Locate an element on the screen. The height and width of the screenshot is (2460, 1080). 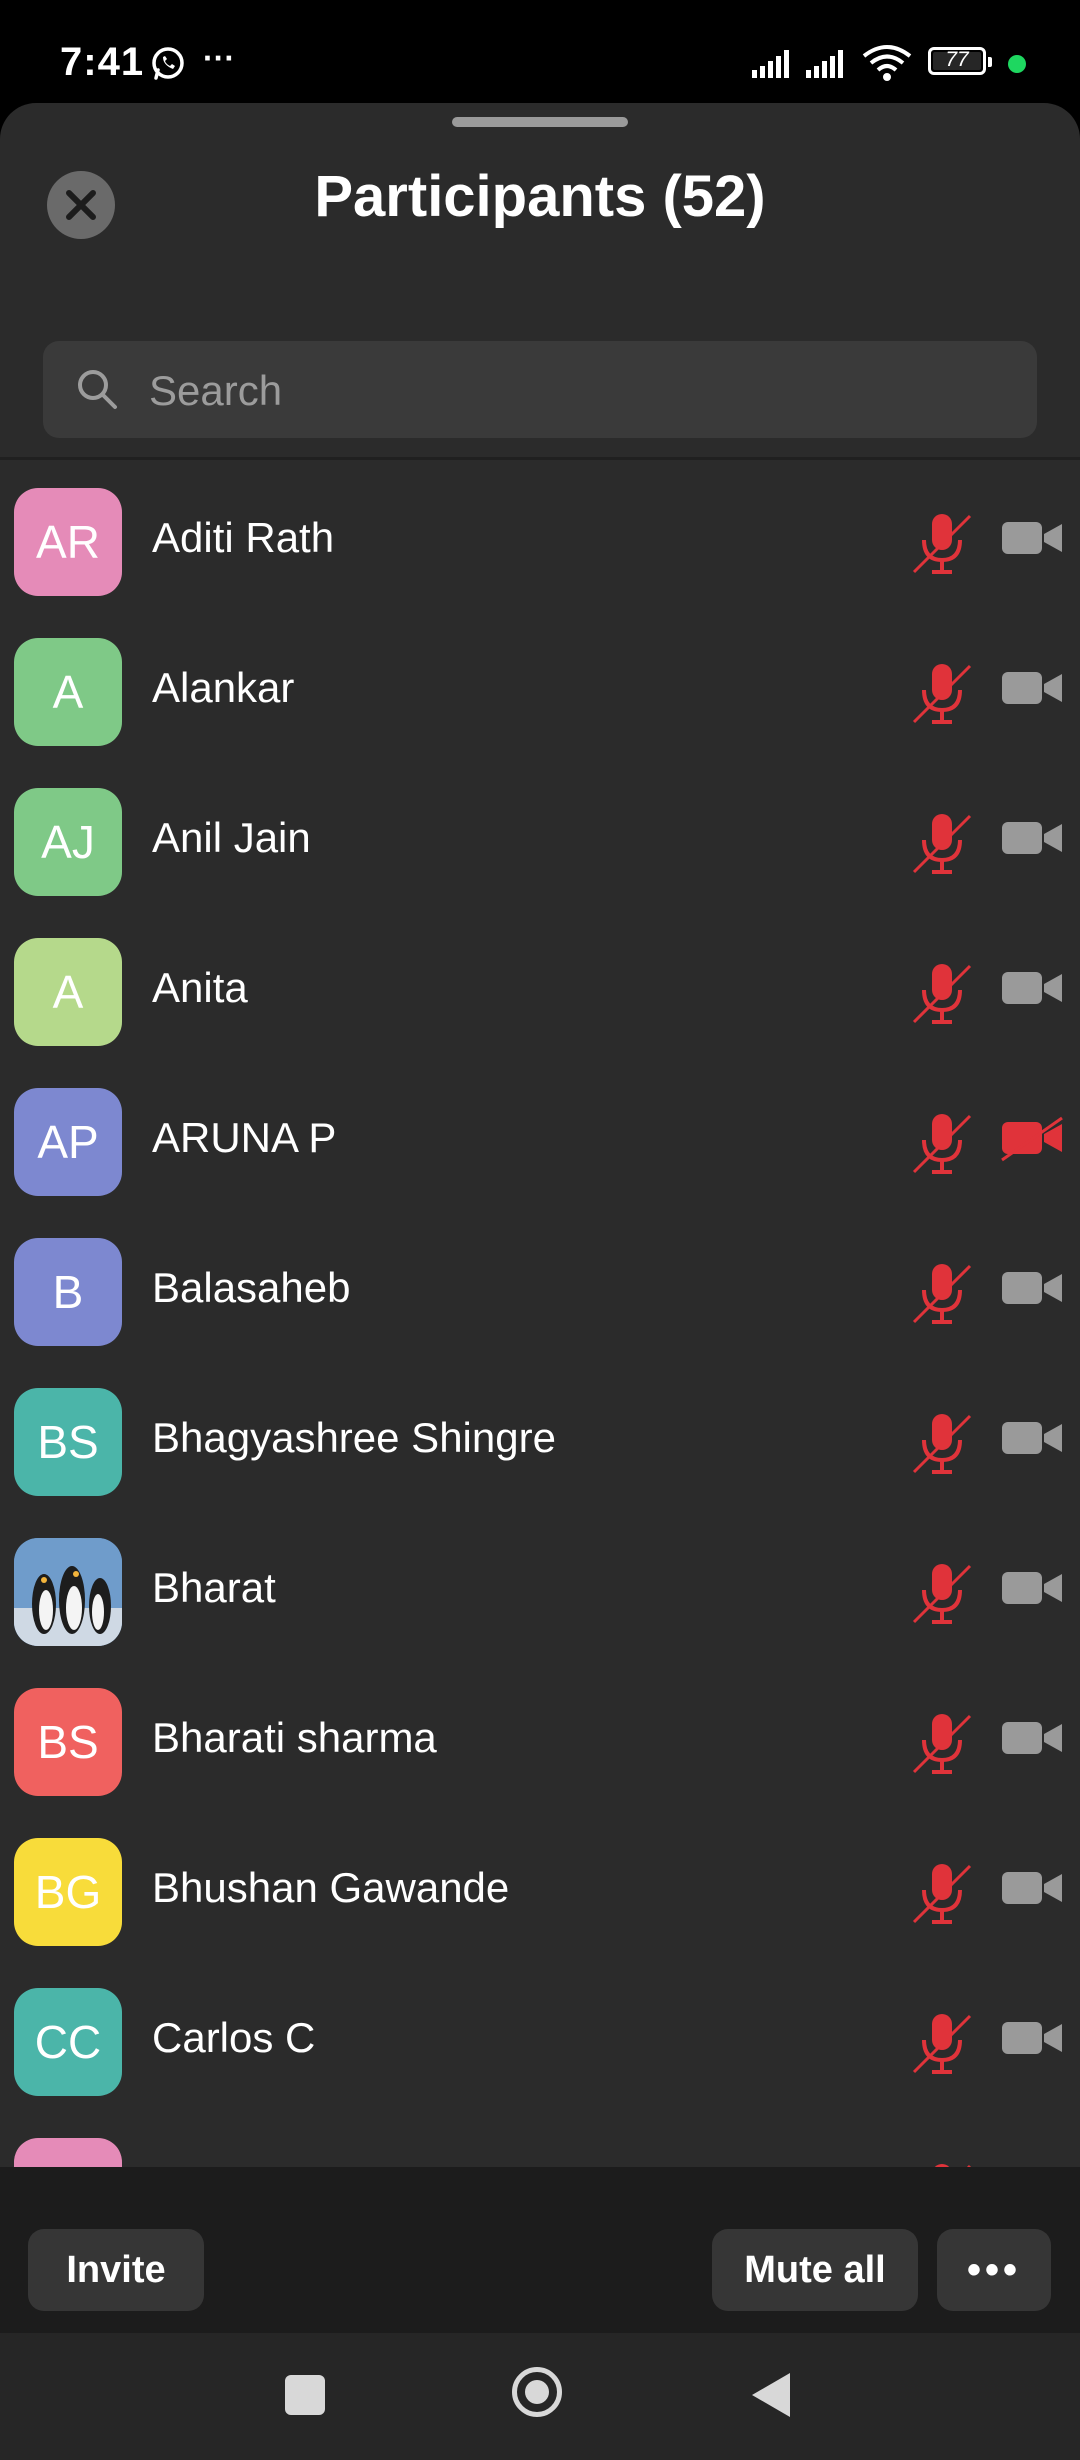
avatar: BG is located at coordinates (68, 1892).